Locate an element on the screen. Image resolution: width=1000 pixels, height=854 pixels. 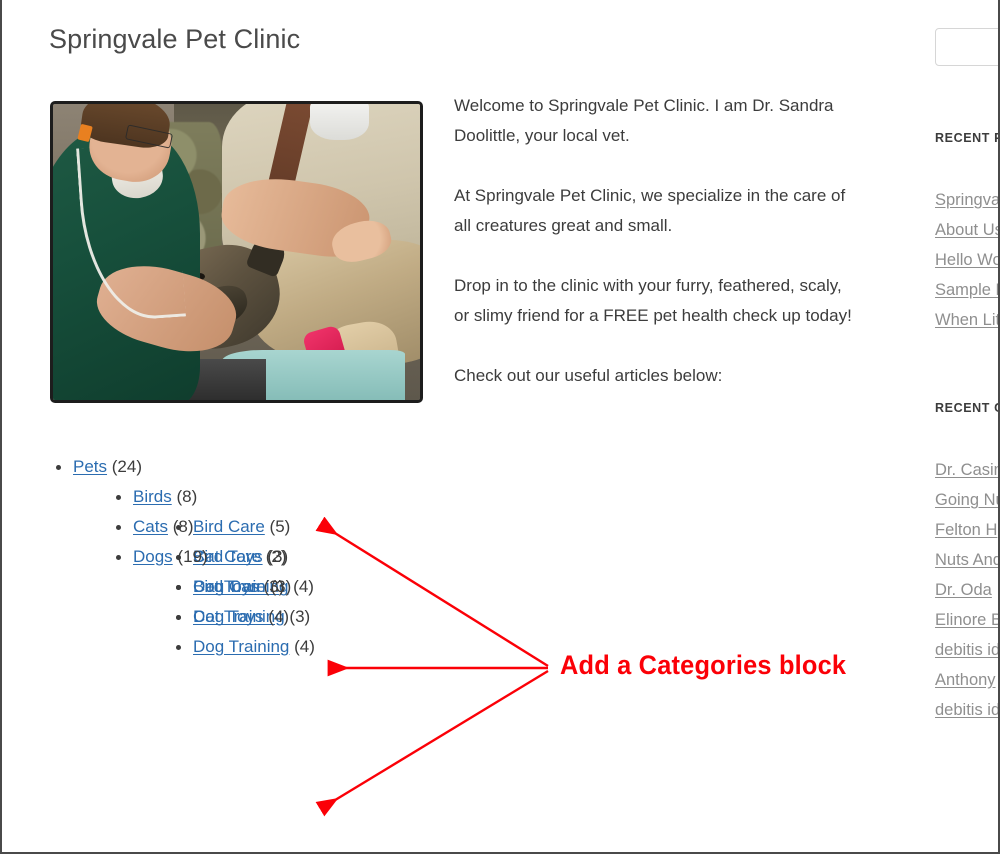
list-item: Sample Page is located at coordinates (966, 290).